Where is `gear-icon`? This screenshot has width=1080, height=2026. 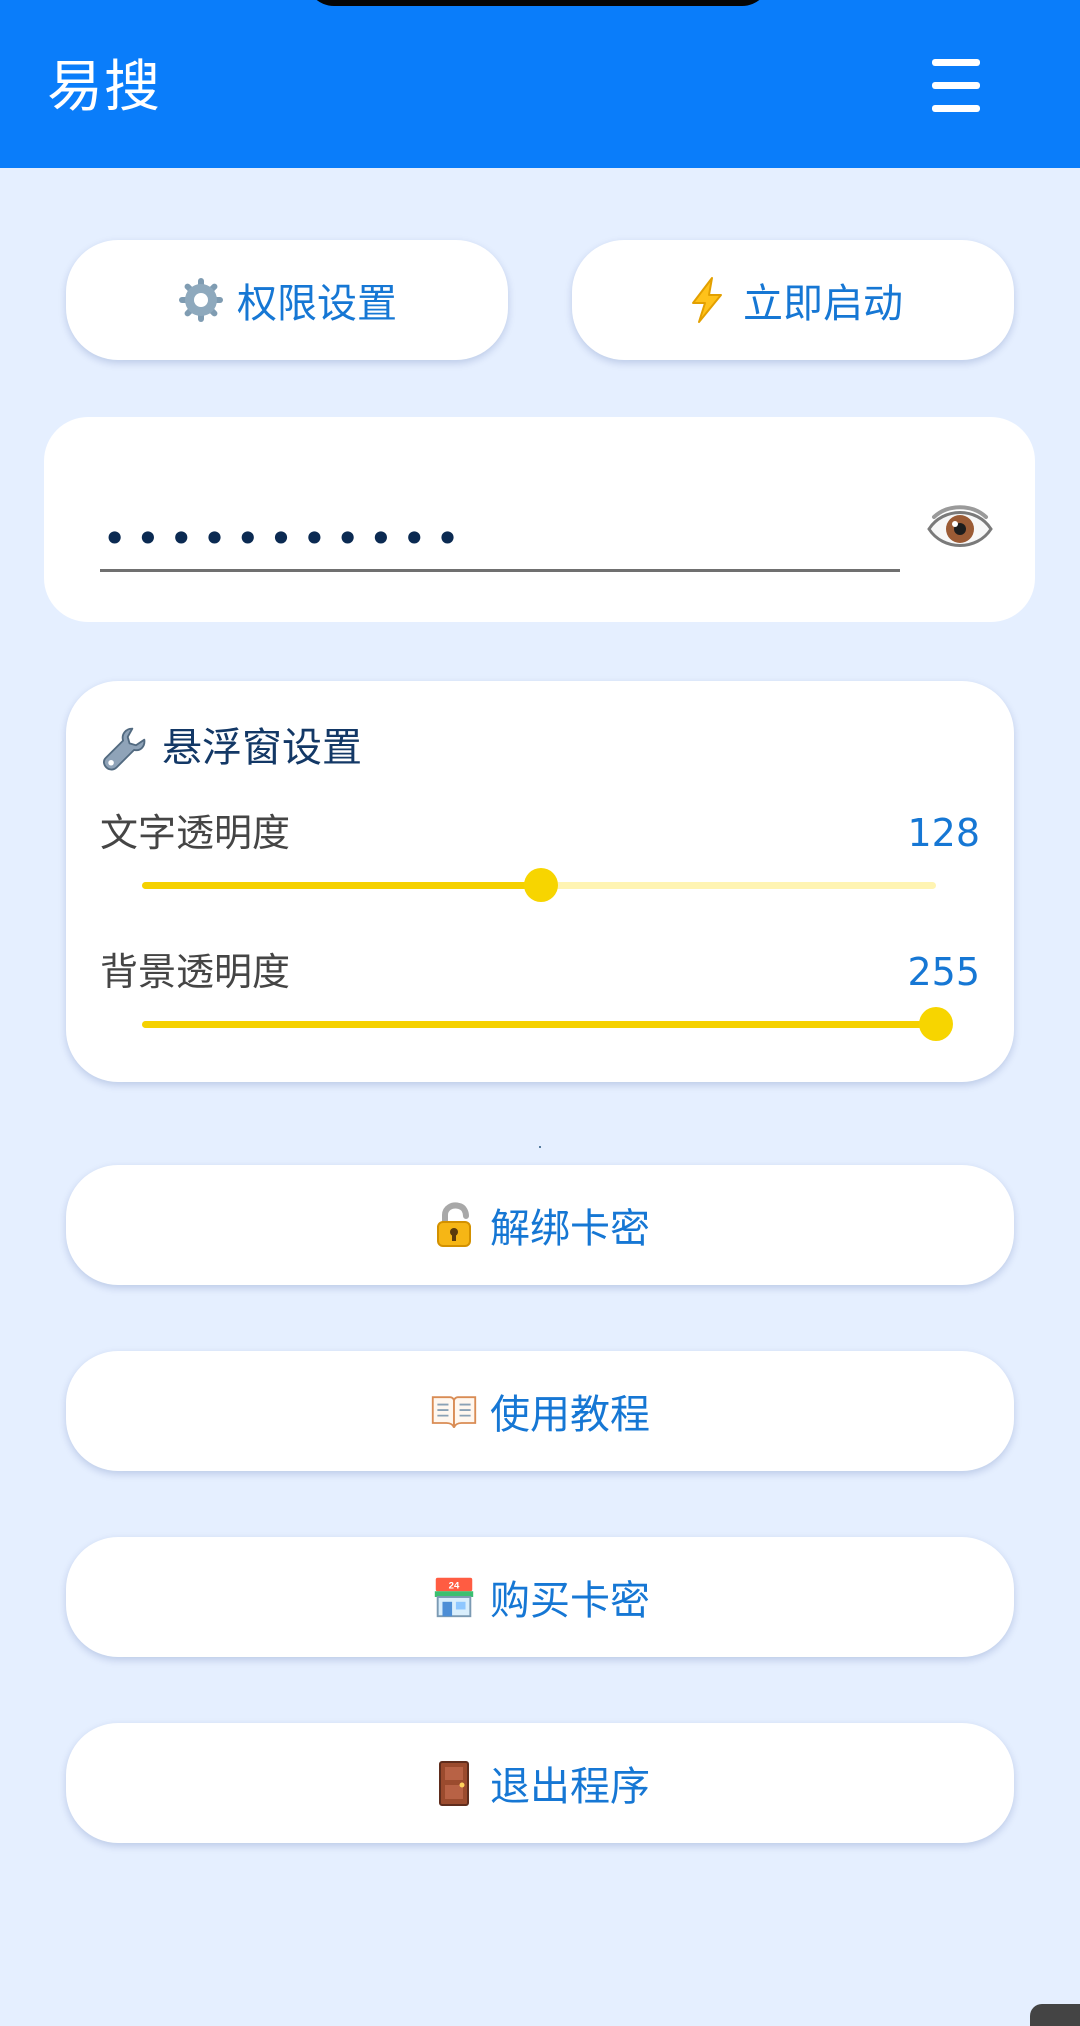 gear-icon is located at coordinates (201, 300).